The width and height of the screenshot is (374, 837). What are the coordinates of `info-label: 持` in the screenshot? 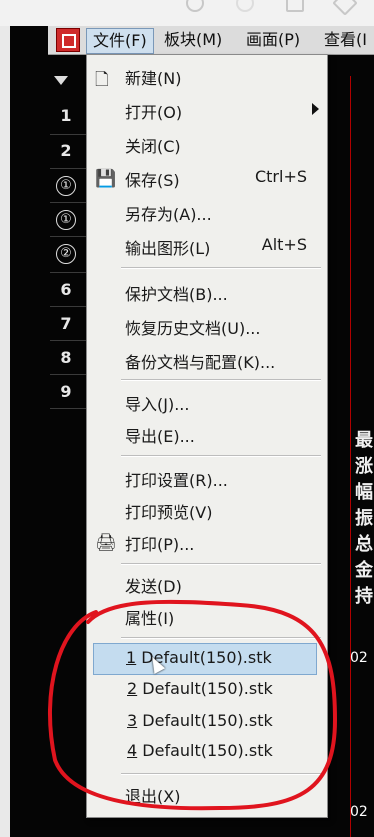 It's located at (364, 596).